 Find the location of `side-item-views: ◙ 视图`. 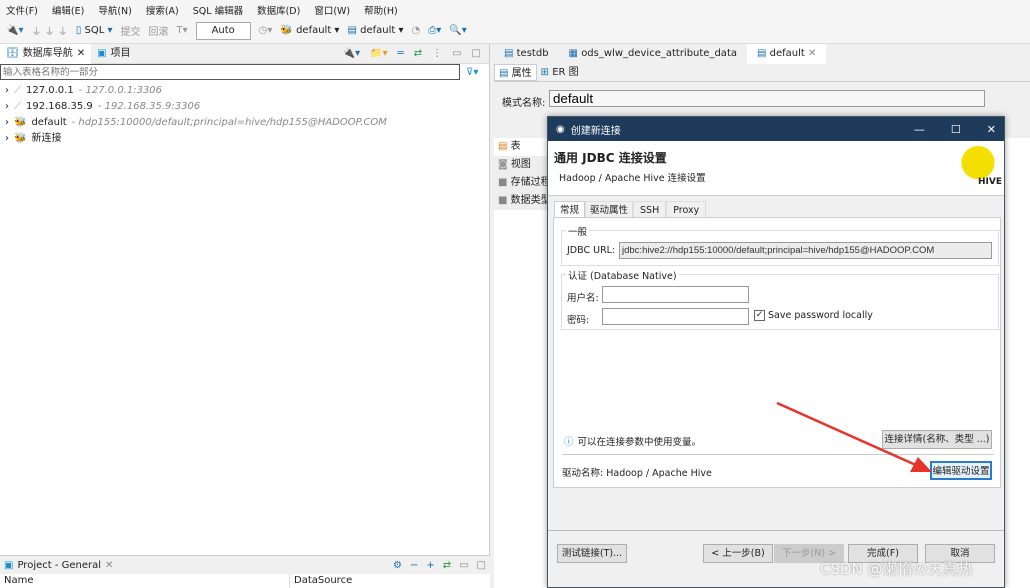

side-item-views: ◙ 视图 is located at coordinates (524, 165).